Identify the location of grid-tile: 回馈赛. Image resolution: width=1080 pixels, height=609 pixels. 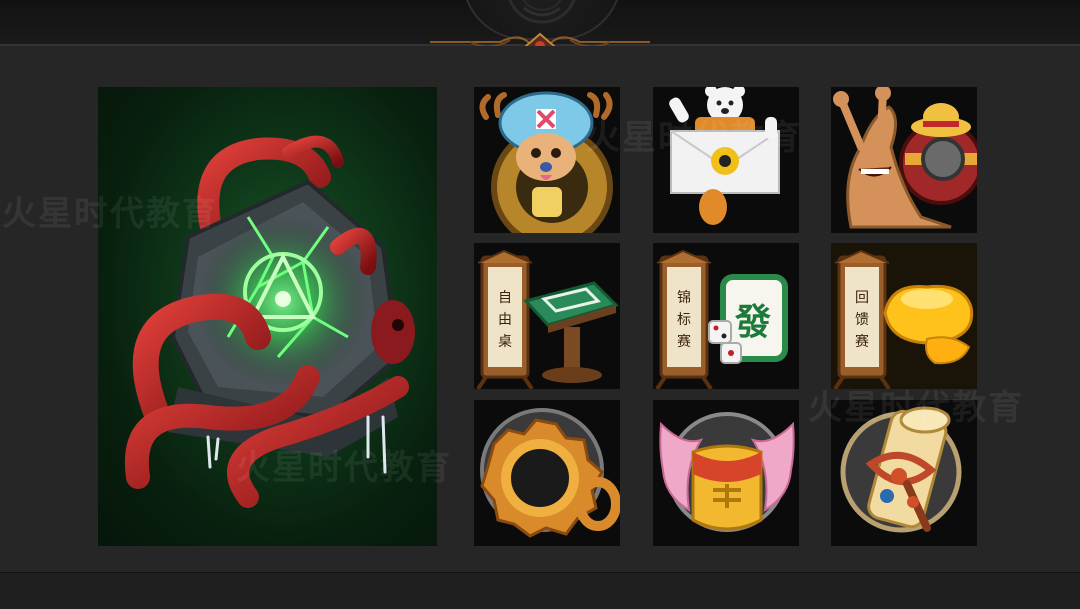
(904, 316).